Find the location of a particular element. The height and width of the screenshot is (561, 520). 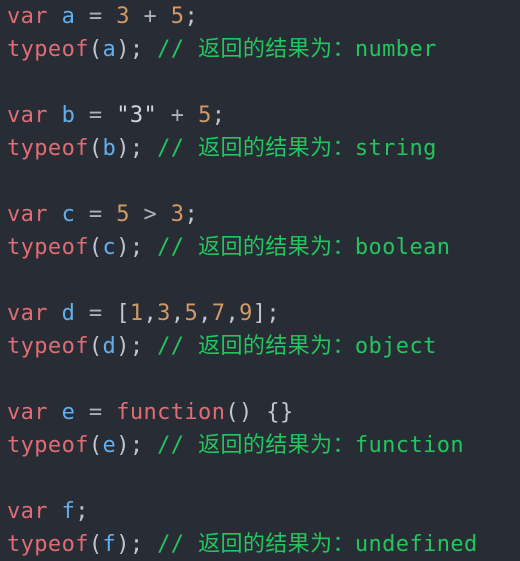

code-line: typeof(e); // 返回的结果为：function is located at coordinates (263, 445).